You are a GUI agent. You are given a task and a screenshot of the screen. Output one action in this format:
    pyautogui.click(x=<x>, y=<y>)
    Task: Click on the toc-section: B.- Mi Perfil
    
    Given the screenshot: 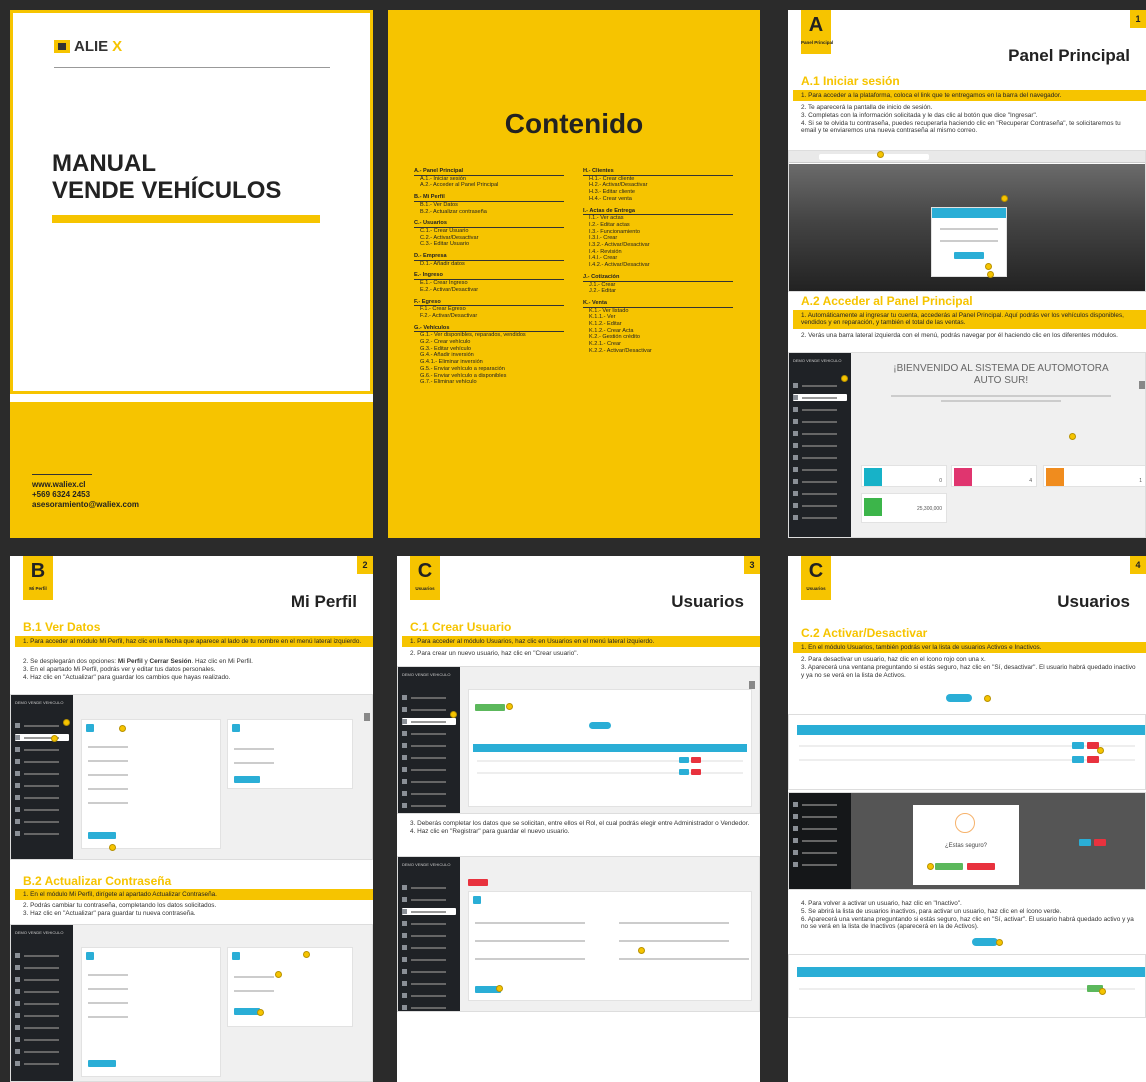 What is the action you would take?
    pyautogui.click(x=489, y=198)
    